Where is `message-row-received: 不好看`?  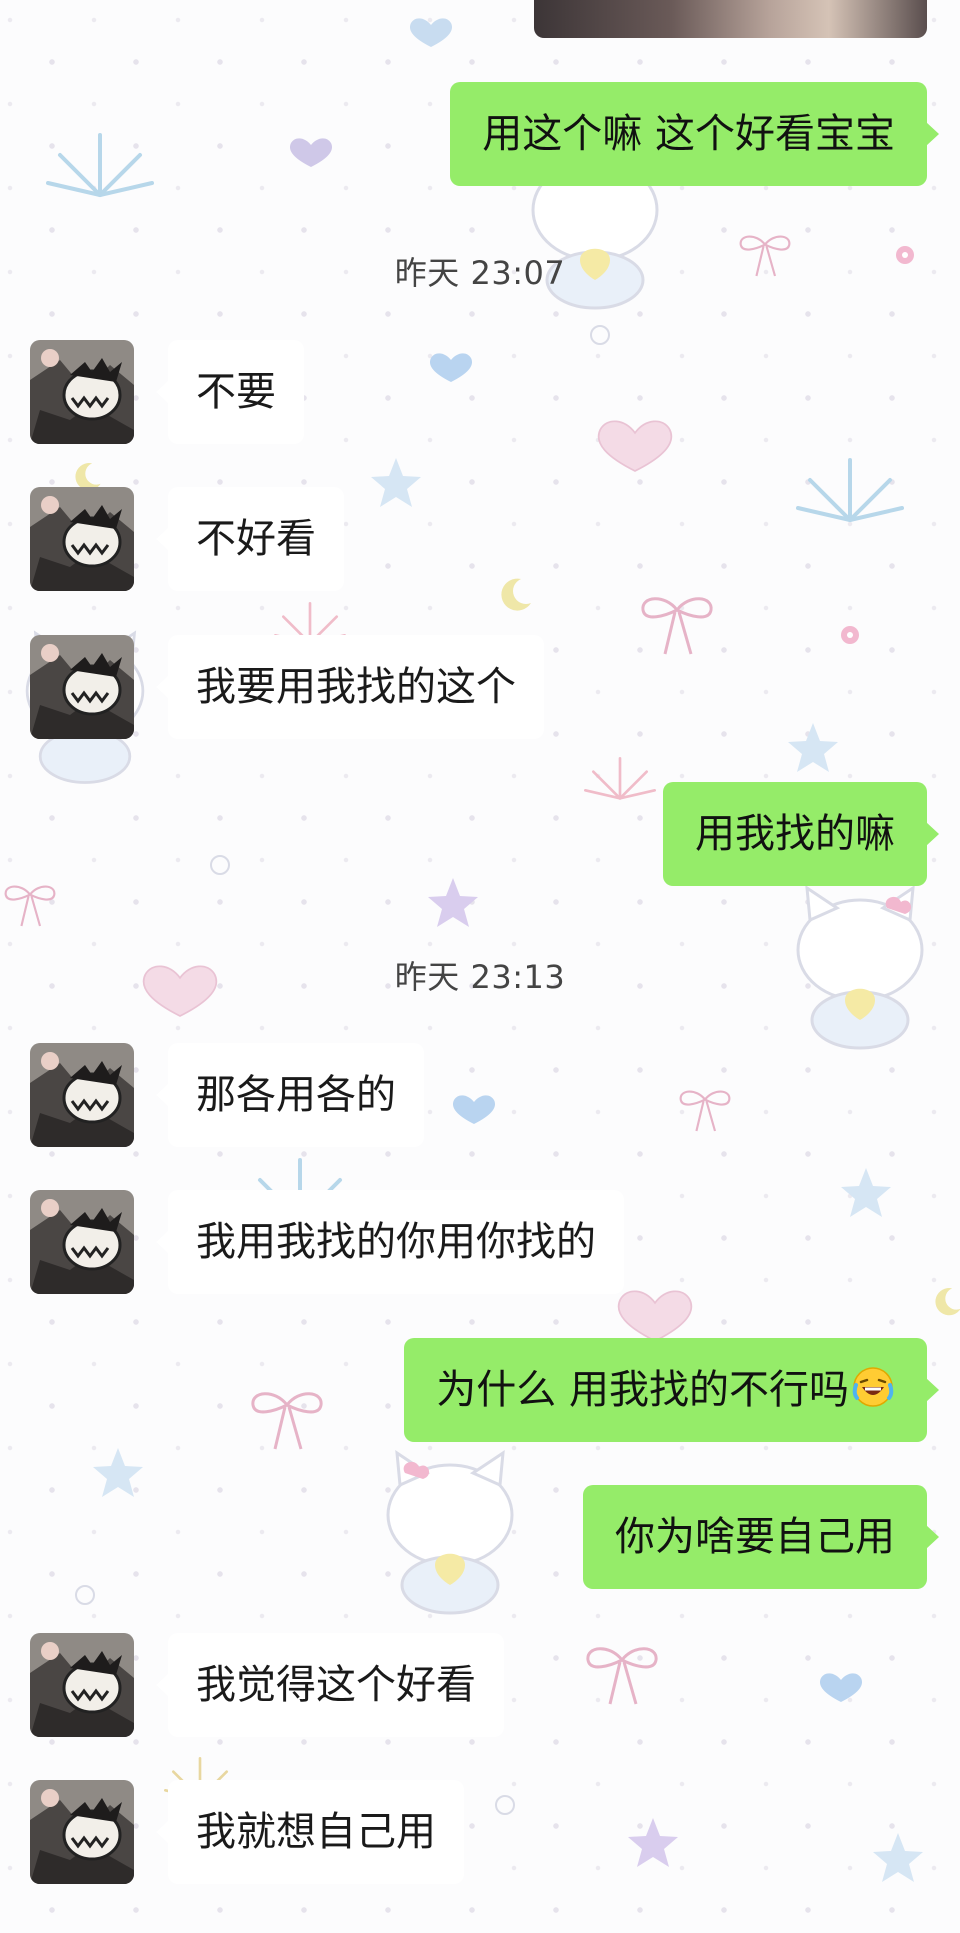 message-row-received: 不好看 is located at coordinates (480, 539).